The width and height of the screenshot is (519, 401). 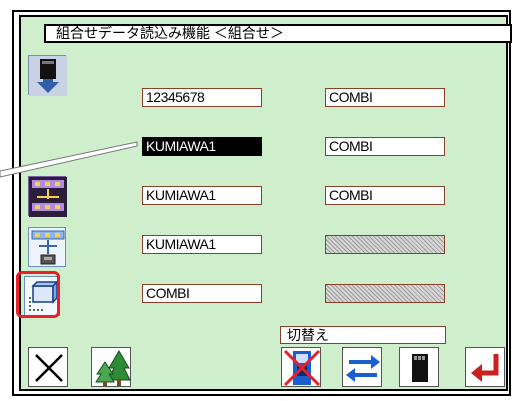 I want to click on memory-card-button, so click(x=419, y=367).